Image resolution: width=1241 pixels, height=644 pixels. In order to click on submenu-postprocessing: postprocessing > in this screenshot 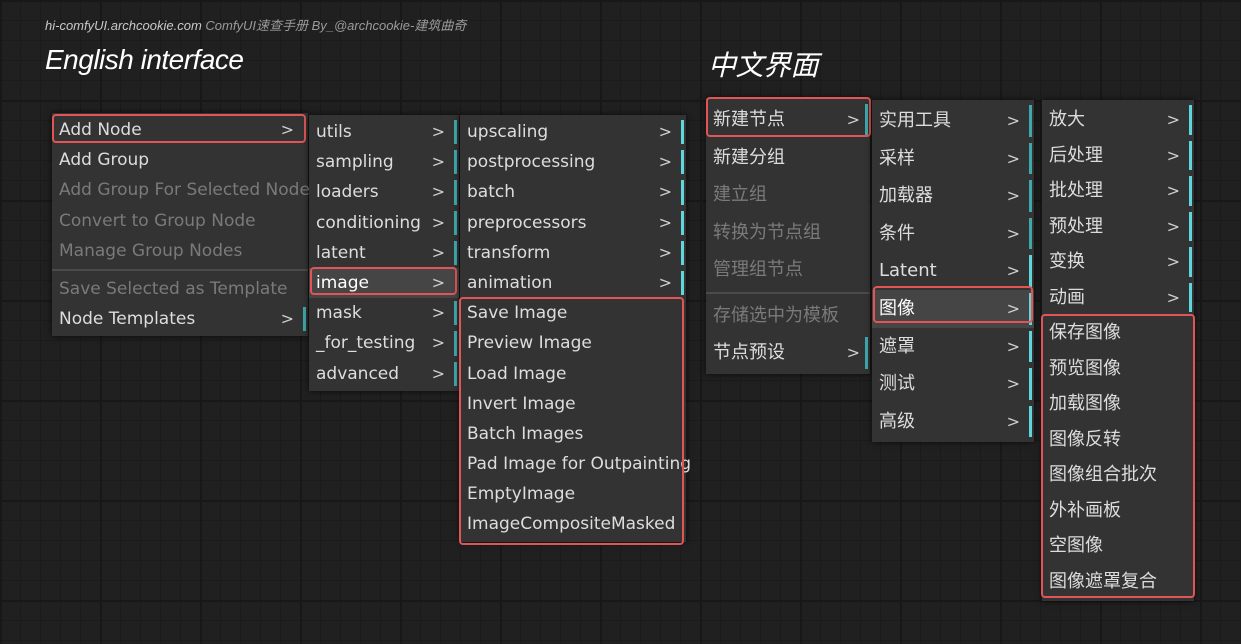, I will do `click(573, 162)`.